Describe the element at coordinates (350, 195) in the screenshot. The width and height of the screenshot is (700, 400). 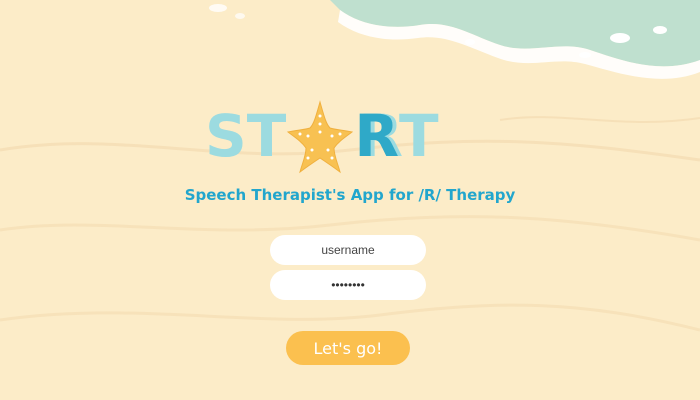
I see `app-subtitle: Speech Therapist's App for /R/ Therapy` at that location.